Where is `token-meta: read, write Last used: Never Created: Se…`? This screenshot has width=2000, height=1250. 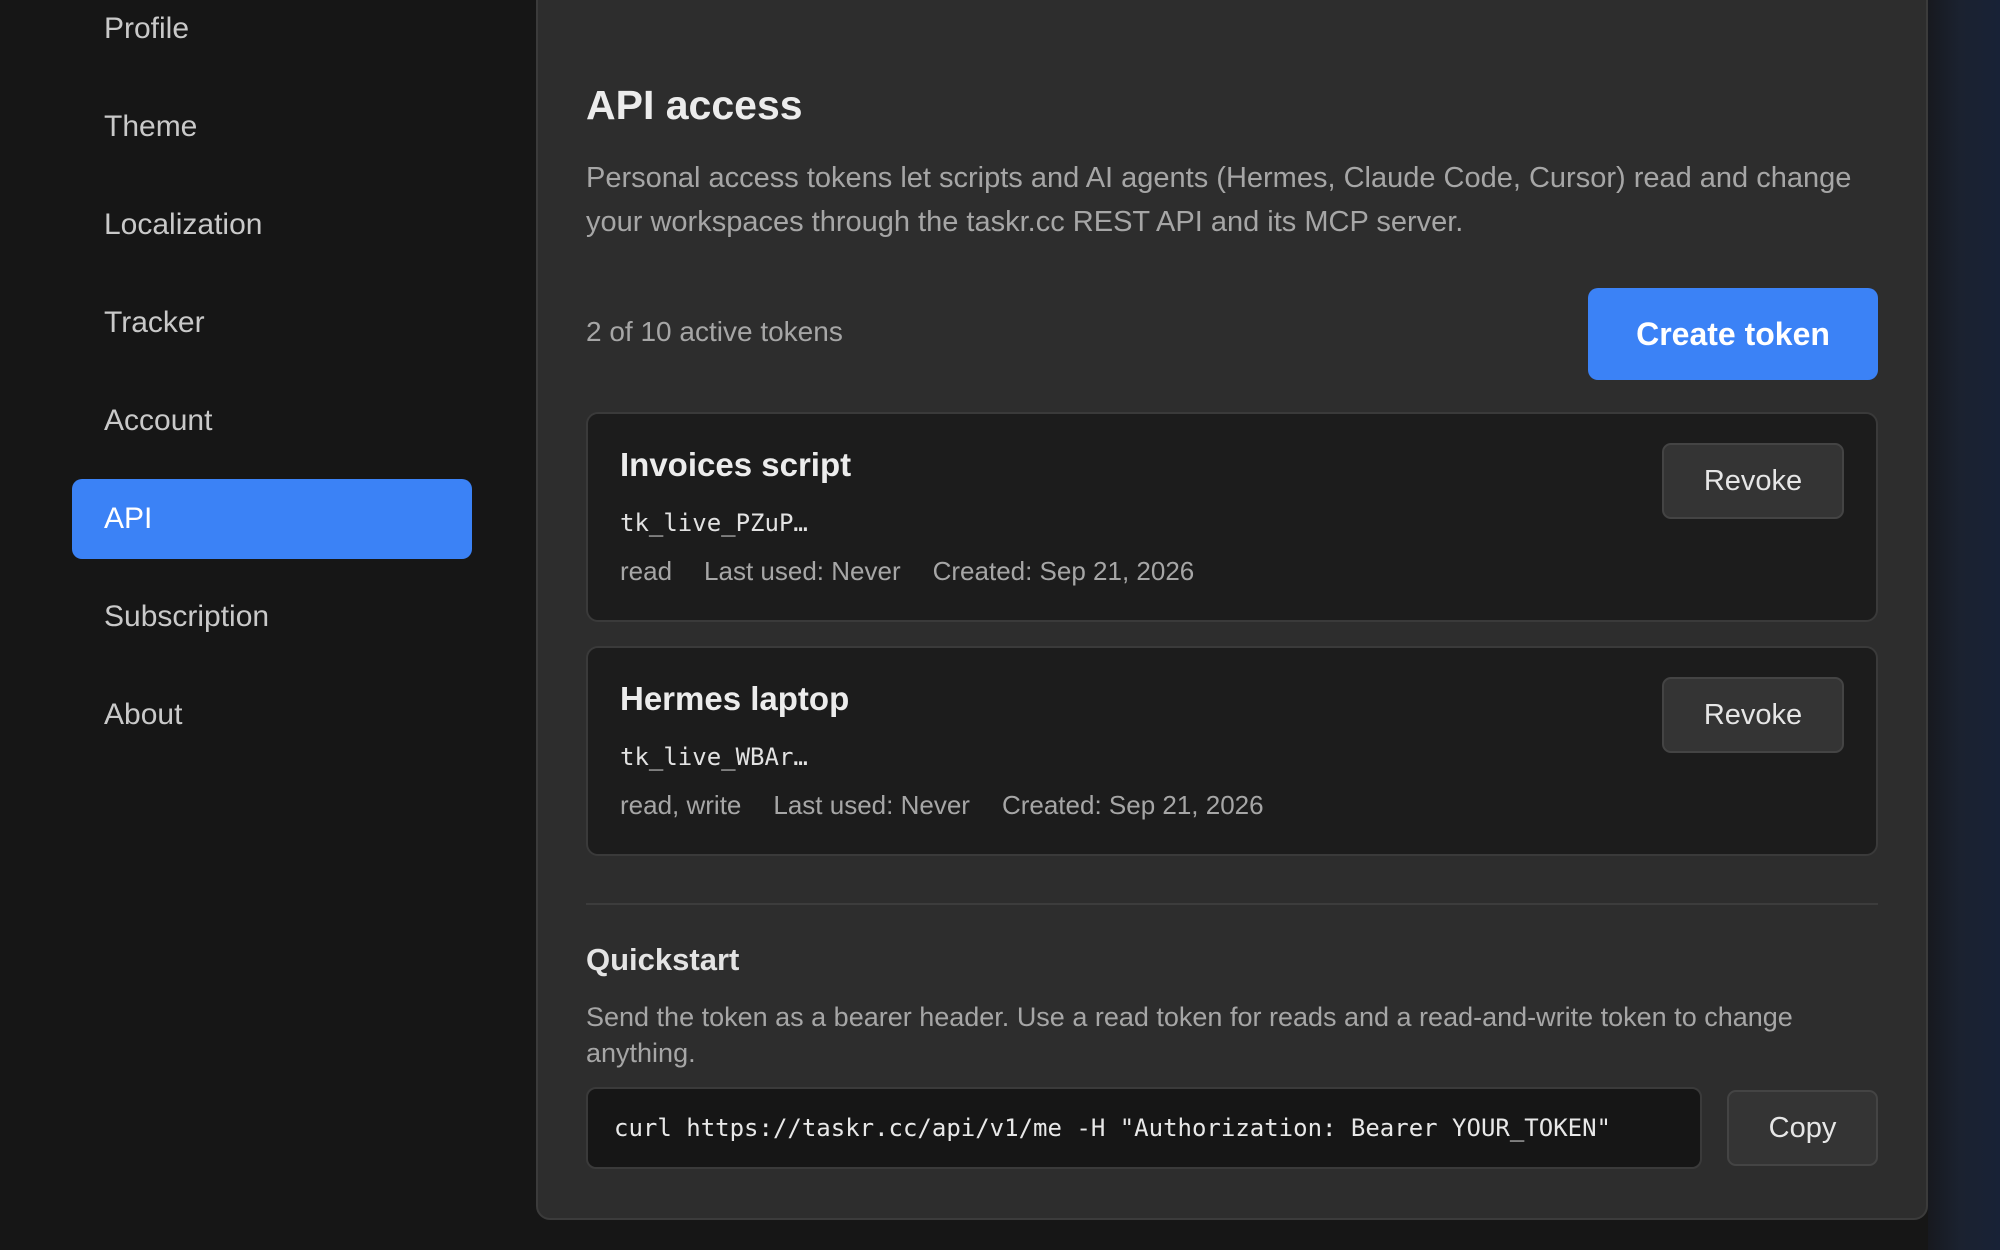 token-meta: read, write Last used: Never Created: Se… is located at coordinates (942, 805).